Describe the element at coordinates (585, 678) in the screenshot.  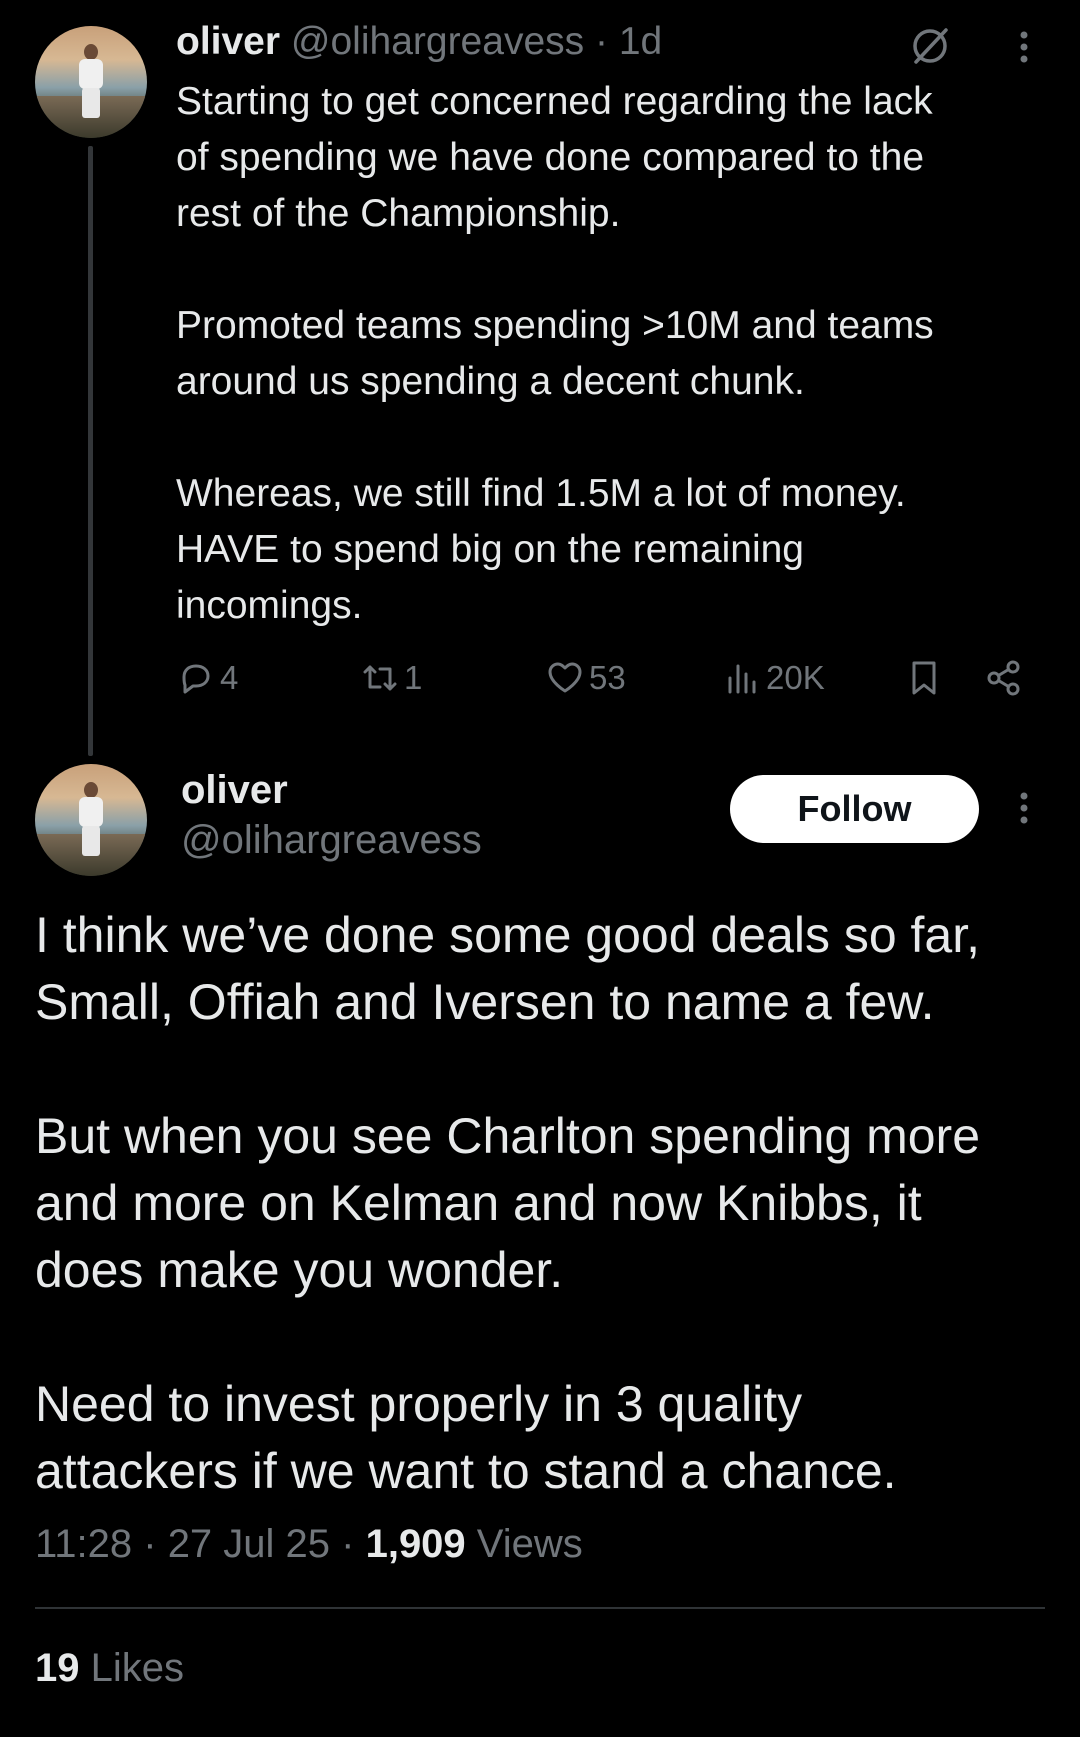
I see `like-button: 53` at that location.